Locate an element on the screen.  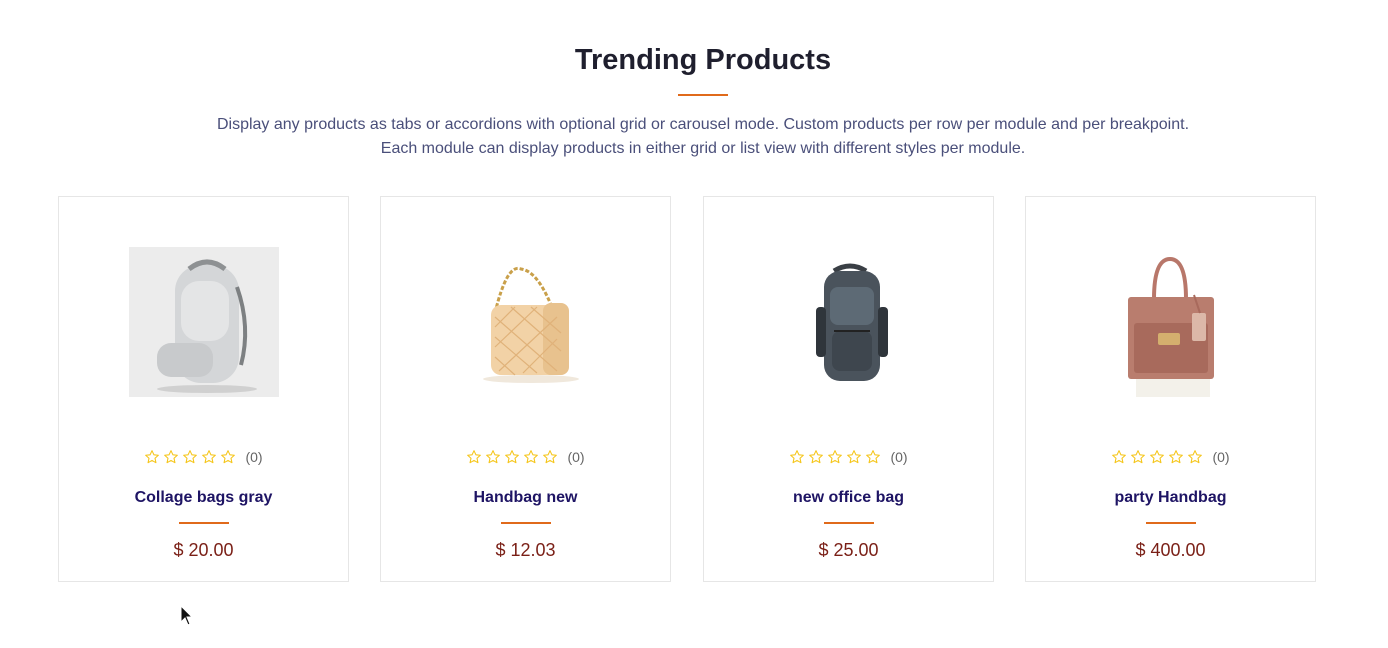
gray-backpack-image is located at coordinates (204, 322).